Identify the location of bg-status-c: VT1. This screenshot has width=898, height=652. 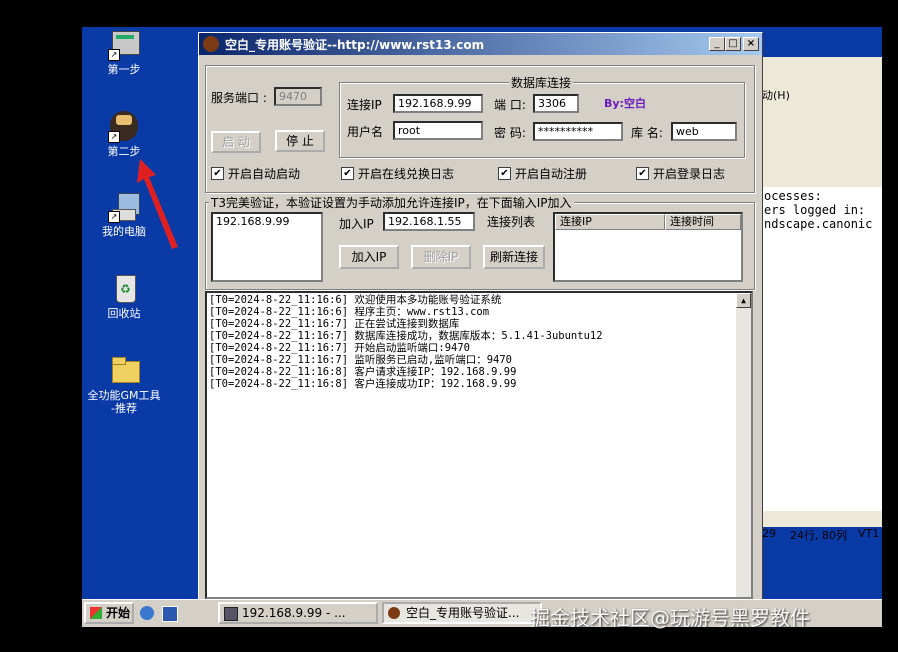
(869, 533).